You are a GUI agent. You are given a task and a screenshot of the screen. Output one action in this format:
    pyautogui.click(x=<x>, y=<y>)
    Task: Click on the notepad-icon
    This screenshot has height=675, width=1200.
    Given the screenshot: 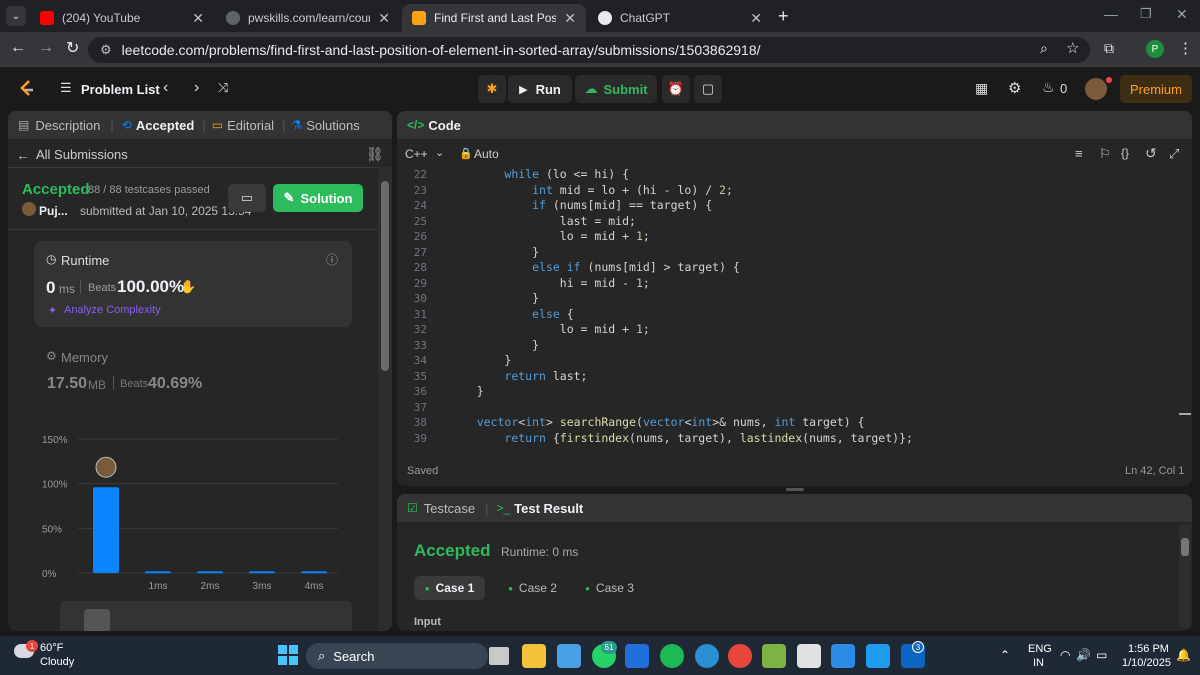 What is the action you would take?
    pyautogui.click(x=809, y=656)
    